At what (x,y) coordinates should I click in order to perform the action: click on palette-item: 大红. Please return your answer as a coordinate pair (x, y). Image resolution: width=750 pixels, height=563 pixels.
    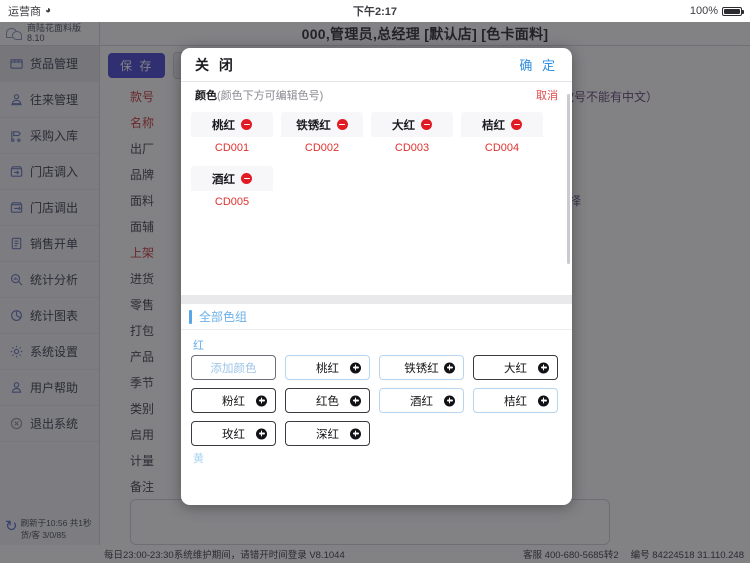
    Looking at the image, I should click on (515, 367).